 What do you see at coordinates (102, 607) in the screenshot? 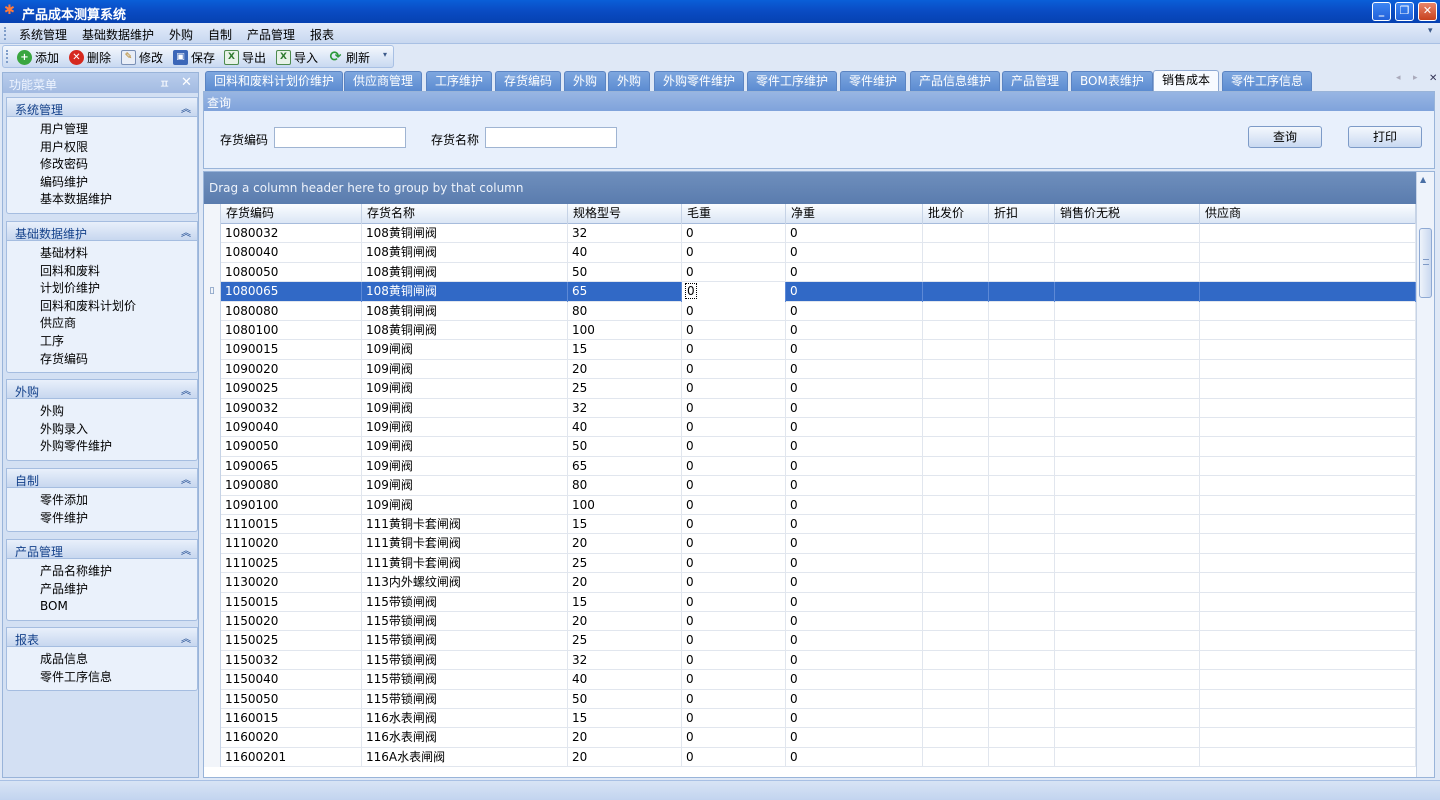
I see `sidebar-item-bom: BOM` at bounding box center [102, 607].